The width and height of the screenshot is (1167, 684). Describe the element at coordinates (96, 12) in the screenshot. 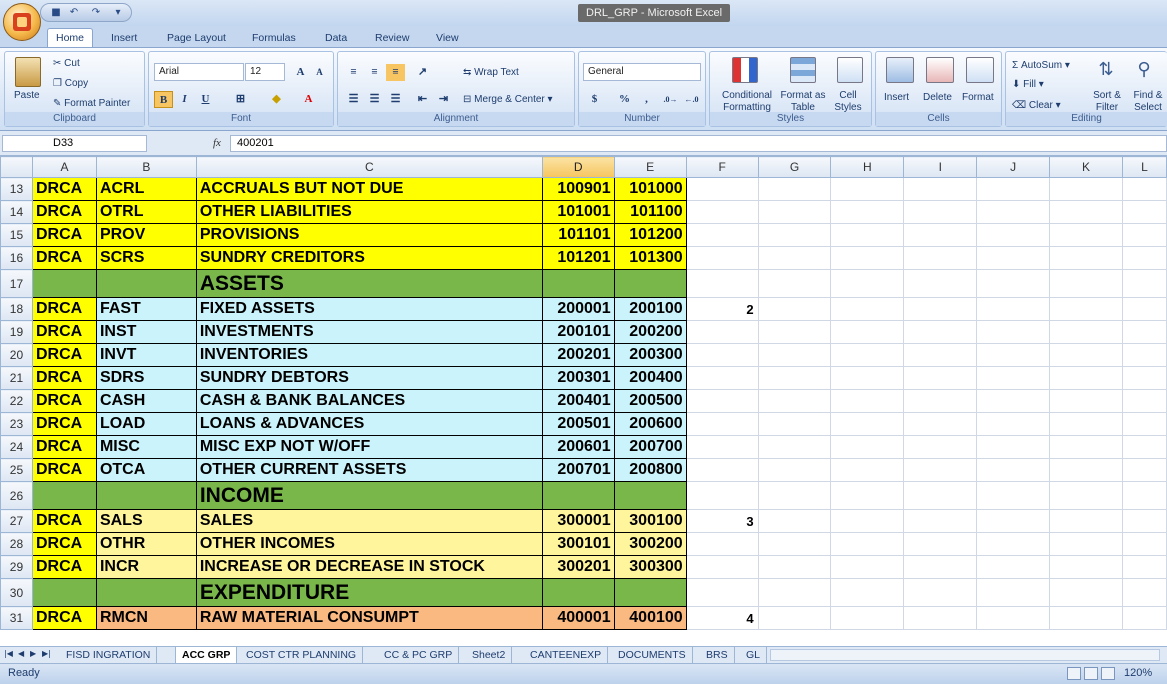

I see `redo-icon: ↷` at that location.